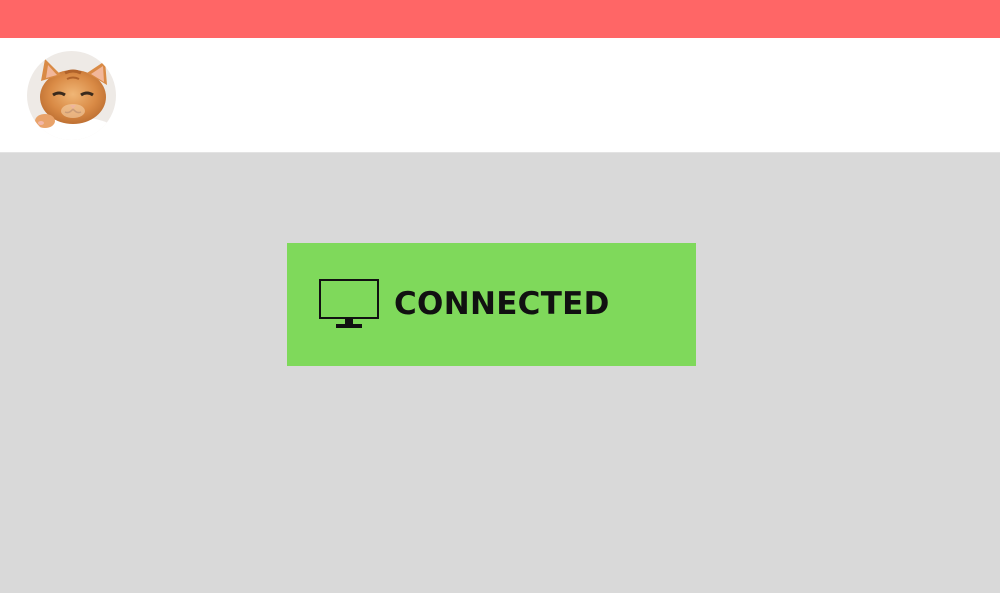 This screenshot has width=1000, height=616. I want to click on status-label: CONNECTED, so click(502, 304).